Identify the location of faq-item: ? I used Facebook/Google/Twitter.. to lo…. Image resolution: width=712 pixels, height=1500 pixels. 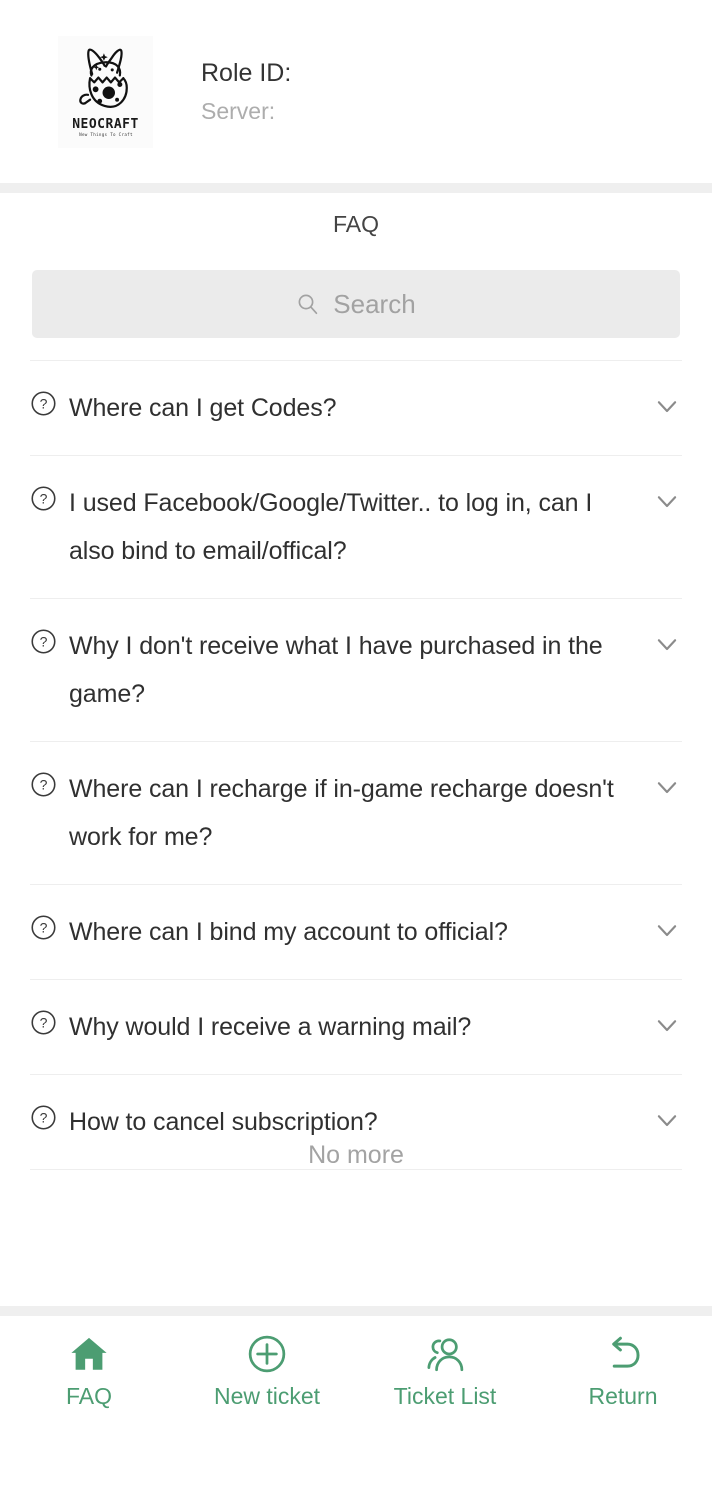
(356, 527).